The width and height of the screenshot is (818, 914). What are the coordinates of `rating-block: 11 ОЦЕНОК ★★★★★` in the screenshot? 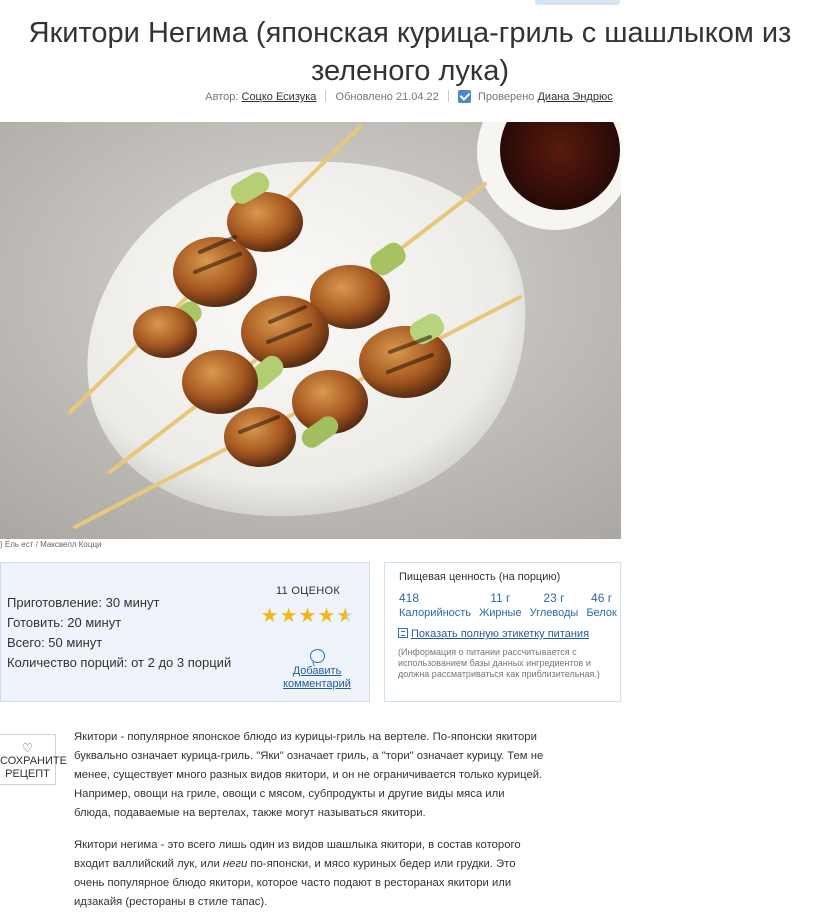 It's located at (308, 606).